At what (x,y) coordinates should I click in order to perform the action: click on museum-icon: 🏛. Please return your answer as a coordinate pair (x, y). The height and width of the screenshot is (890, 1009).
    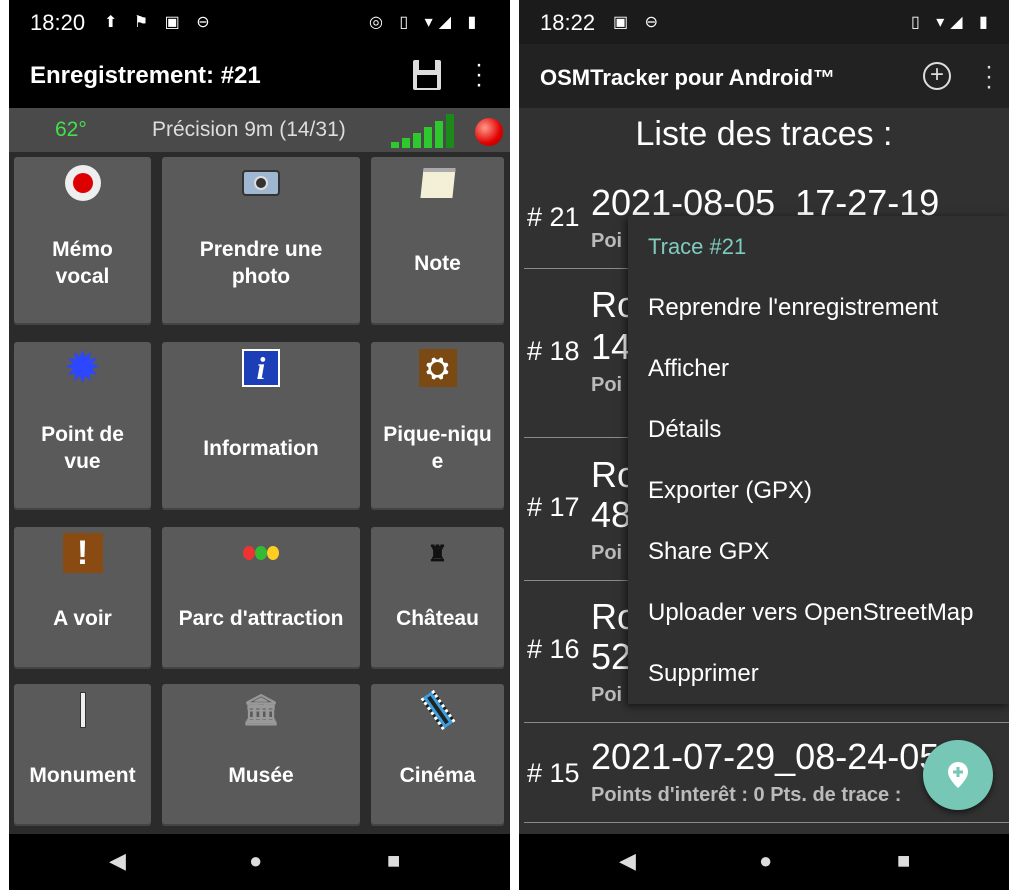
    Looking at the image, I should click on (261, 710).